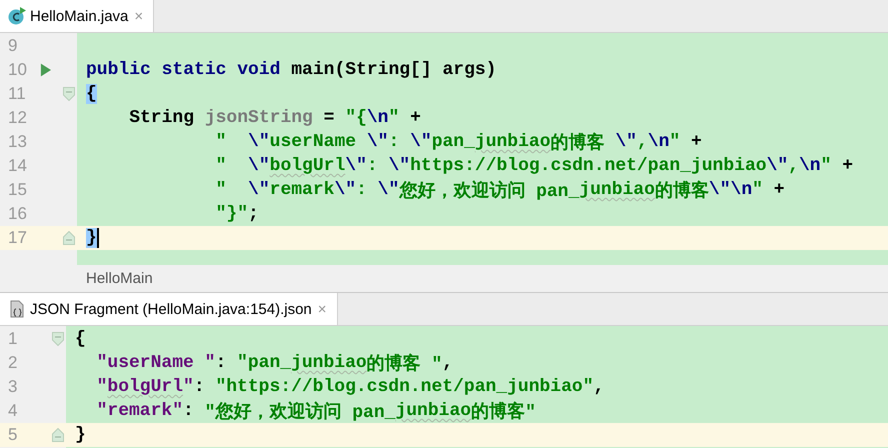 Image resolution: width=888 pixels, height=448 pixels. Describe the element at coordinates (17, 94) in the screenshot. I see `line-number: 11` at that location.